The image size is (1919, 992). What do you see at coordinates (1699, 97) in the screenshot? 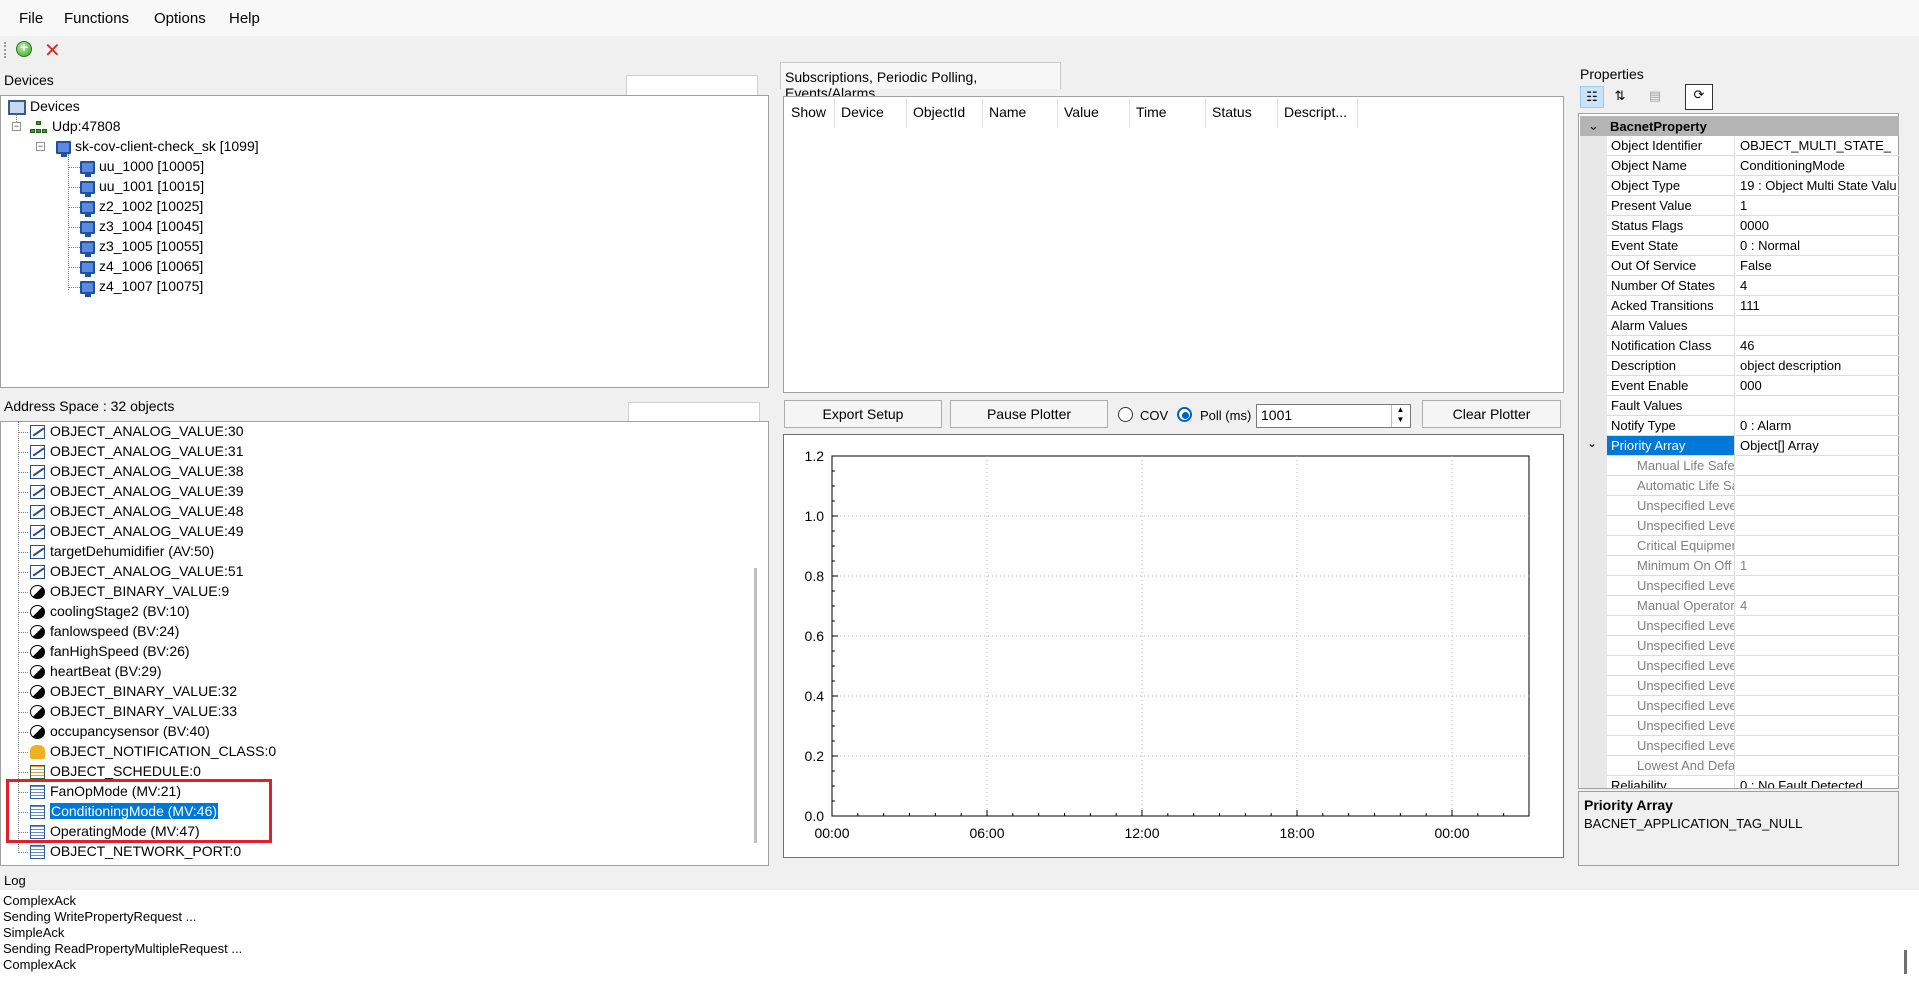
I see `refresh-icon: ⟳` at bounding box center [1699, 97].